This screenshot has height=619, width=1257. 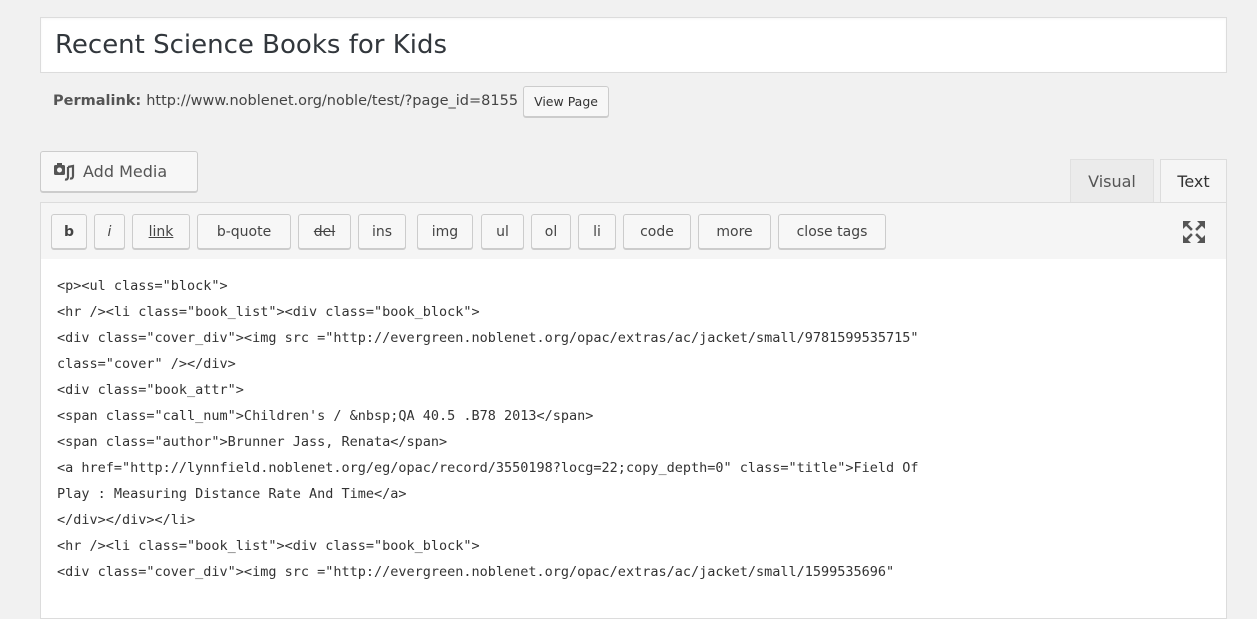 I want to click on quicktag-b-quote-button: b-quote, so click(x=244, y=231).